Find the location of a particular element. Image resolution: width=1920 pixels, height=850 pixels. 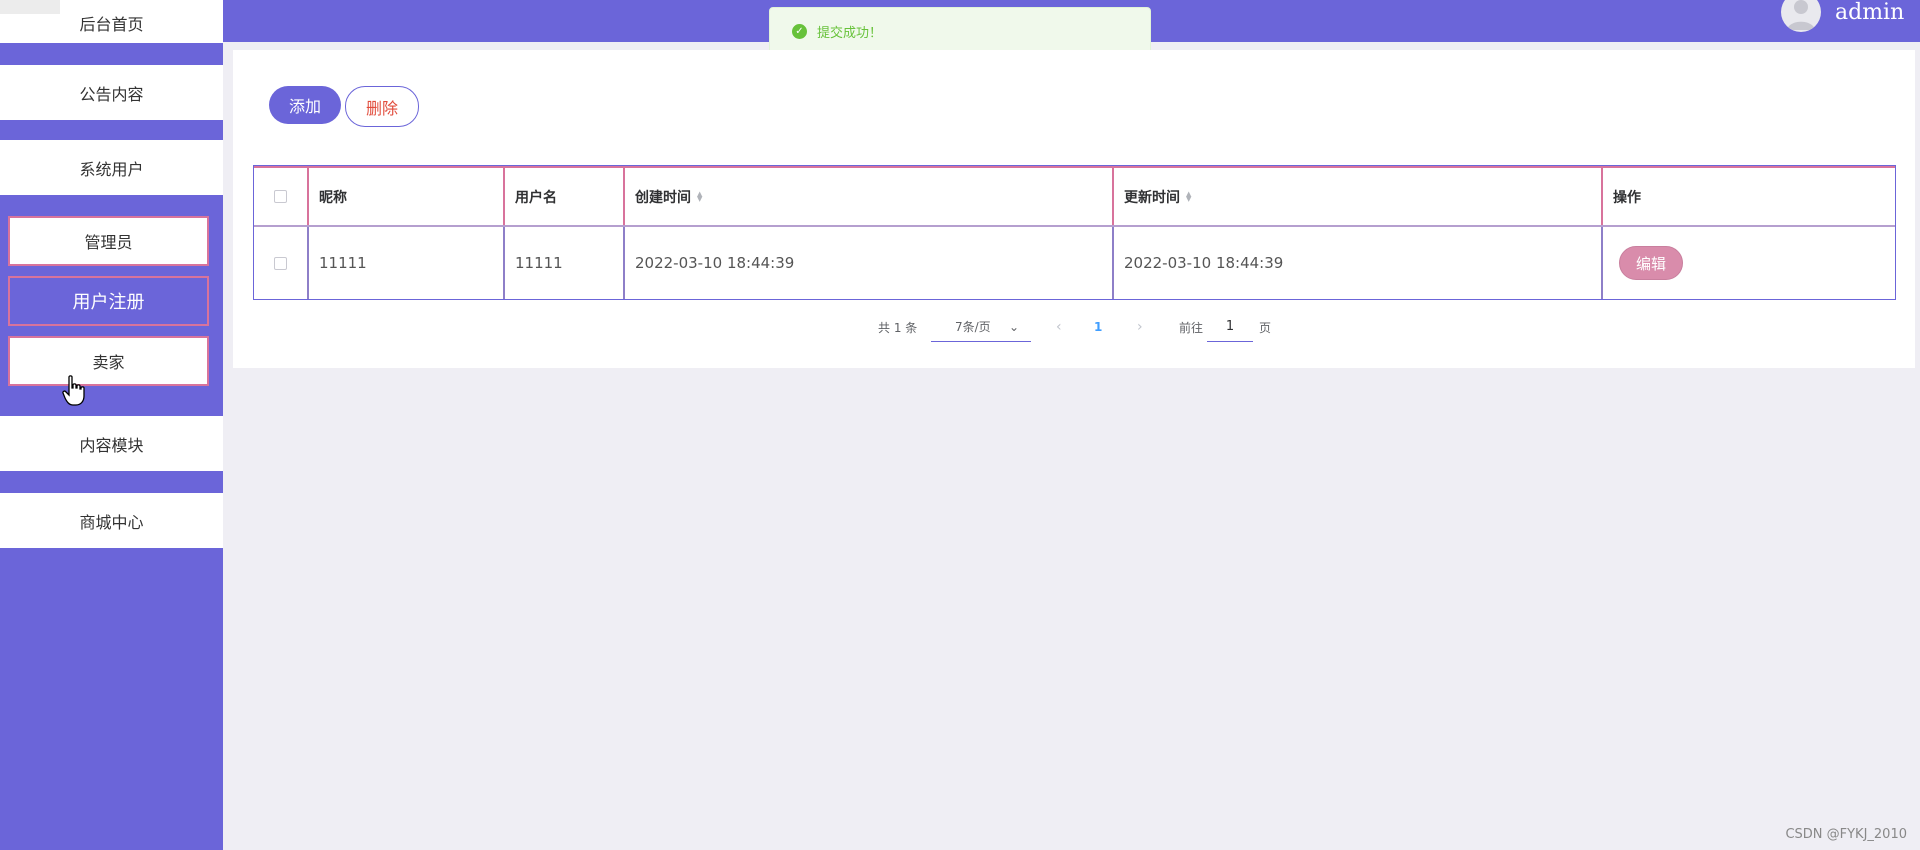

sidebar-item-label: 商城中心 is located at coordinates (111, 522).